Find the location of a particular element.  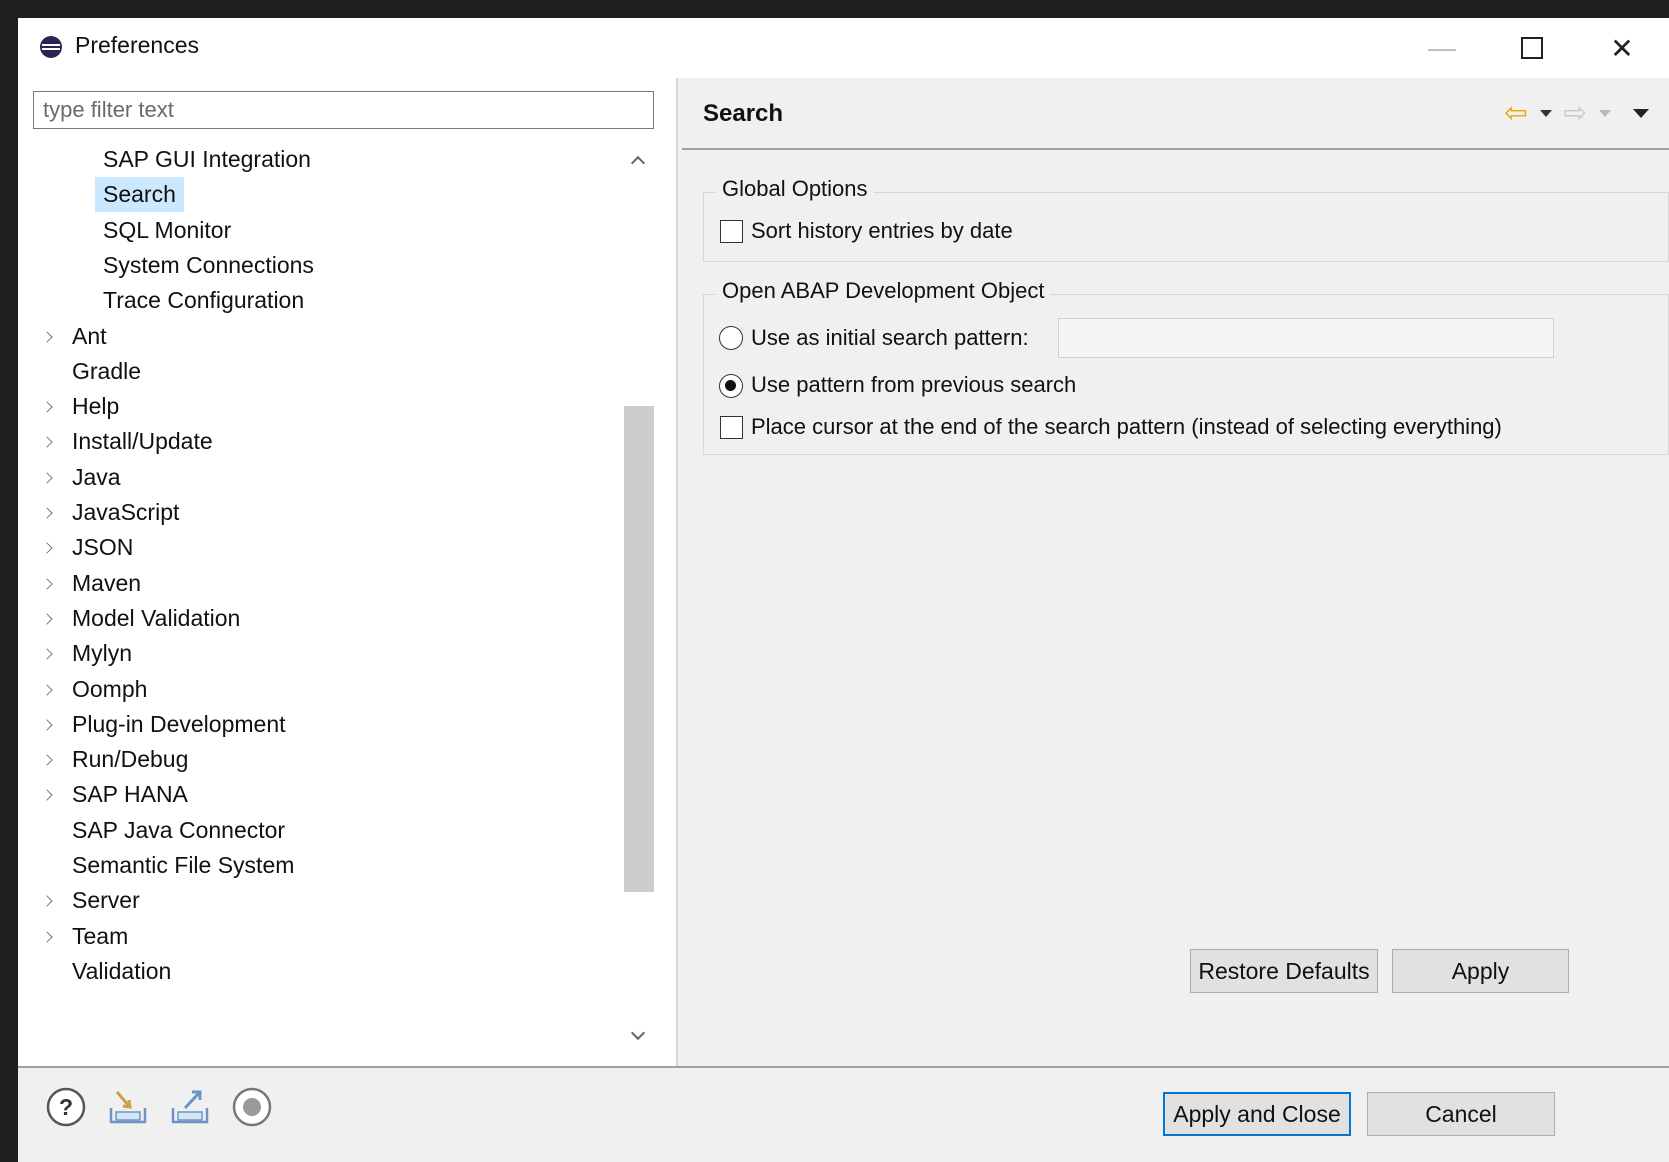

help-icon: ? is located at coordinates (66, 1107).